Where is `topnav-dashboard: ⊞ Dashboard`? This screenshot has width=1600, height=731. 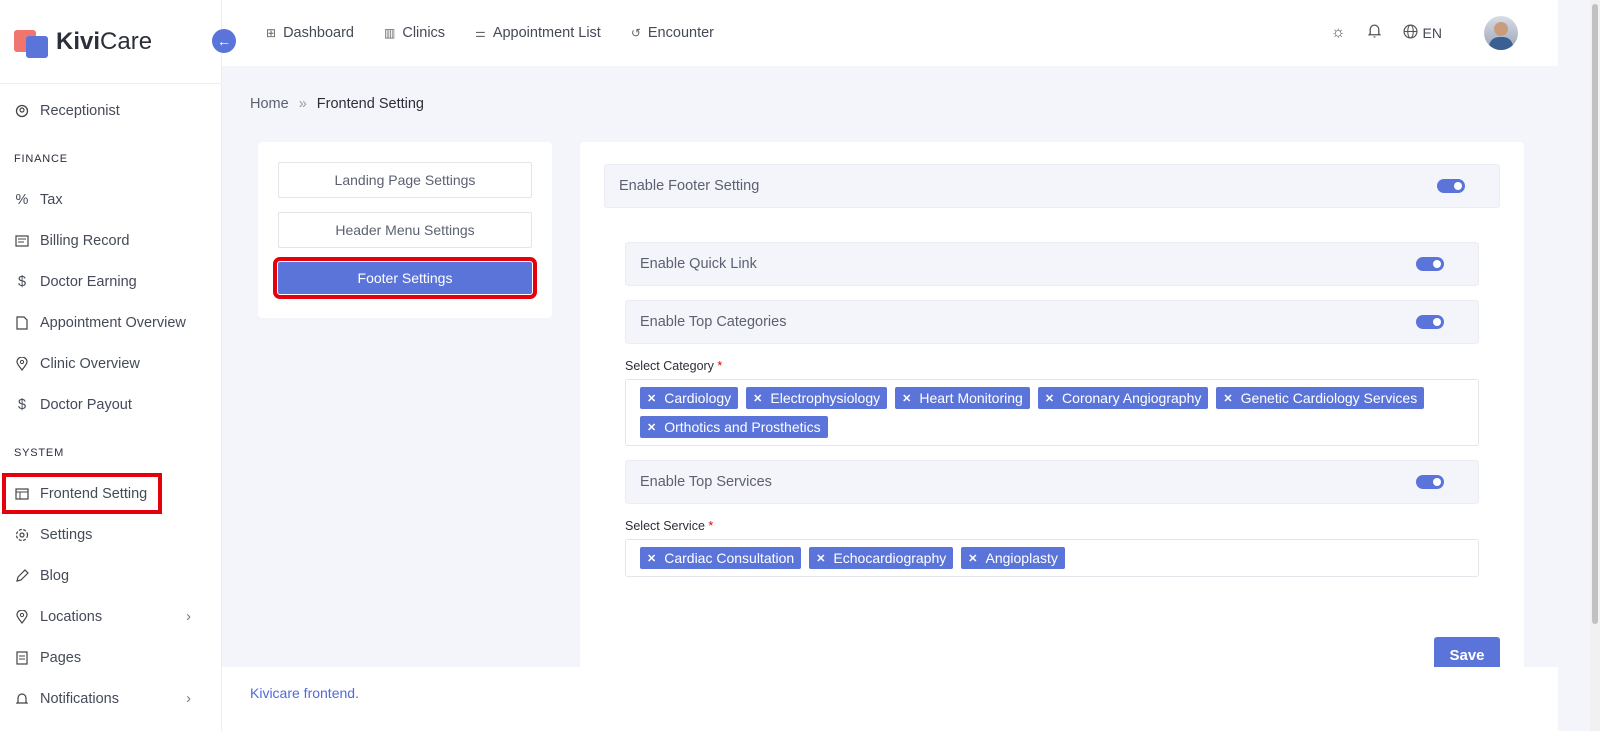
topnav-dashboard: ⊞ Dashboard is located at coordinates (310, 33).